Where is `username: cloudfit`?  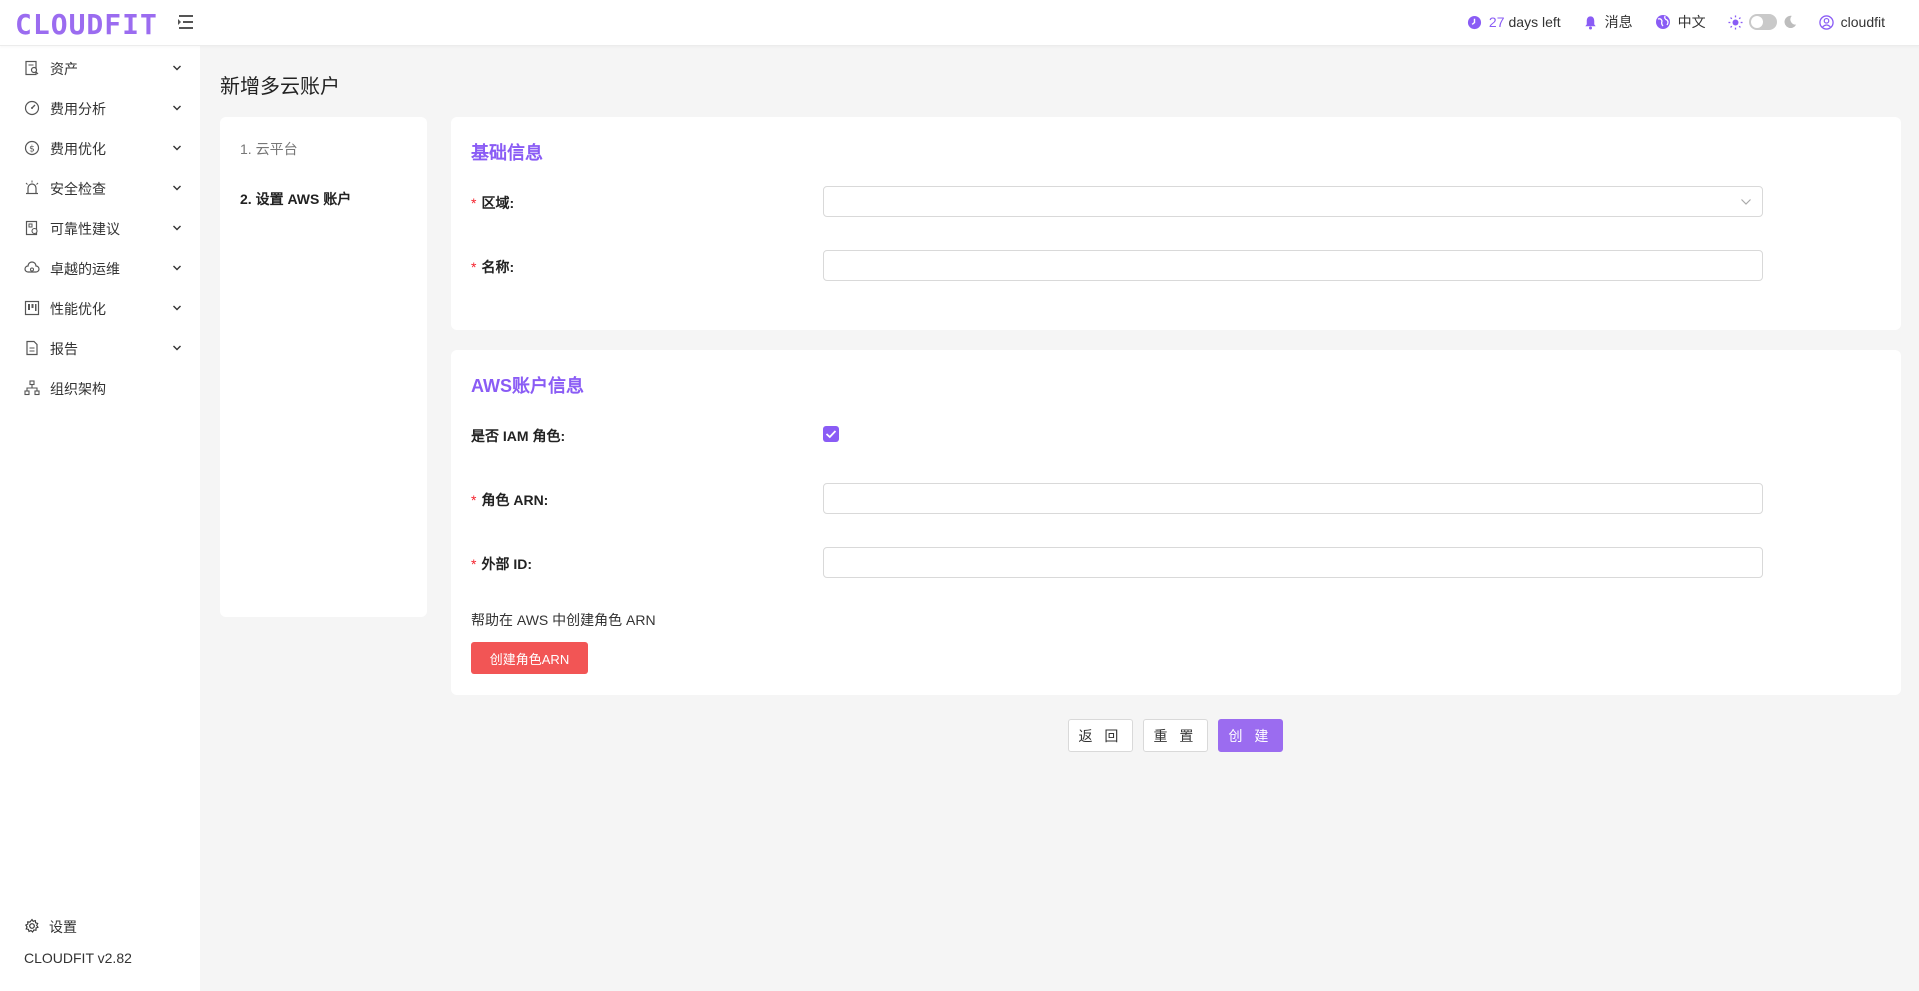
username: cloudfit is located at coordinates (1862, 22).